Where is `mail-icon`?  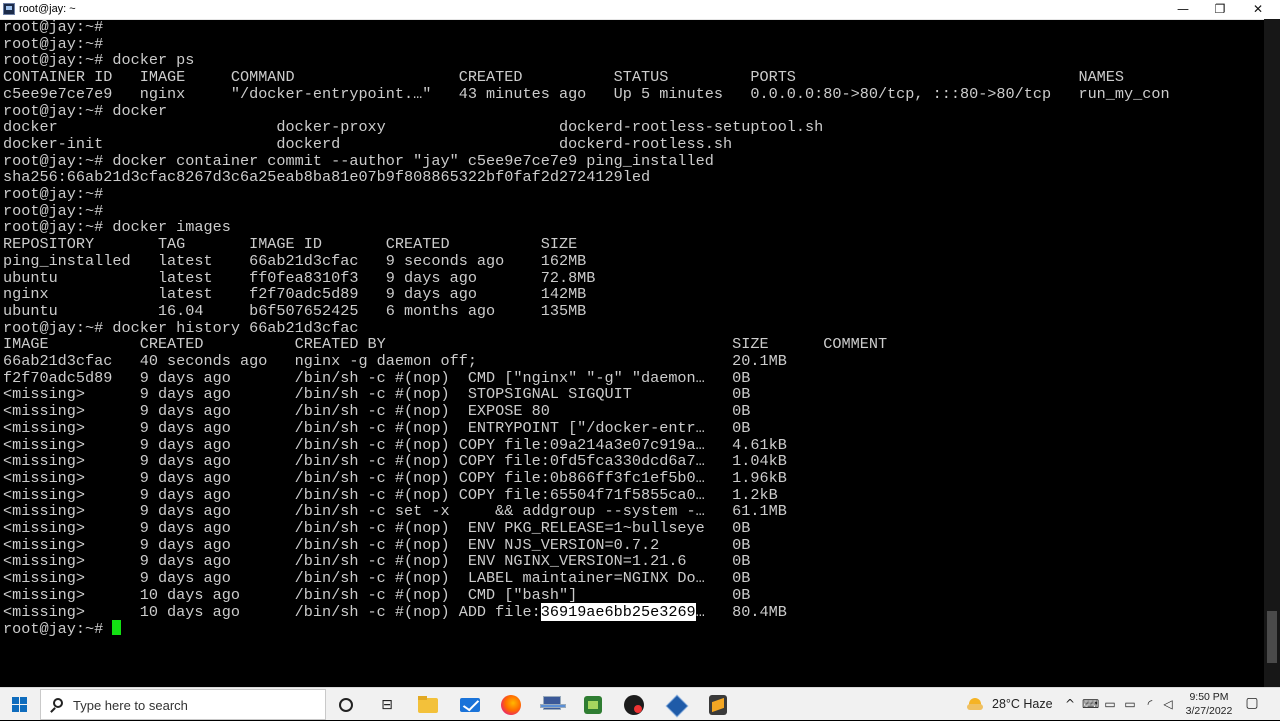 mail-icon is located at coordinates (470, 705).